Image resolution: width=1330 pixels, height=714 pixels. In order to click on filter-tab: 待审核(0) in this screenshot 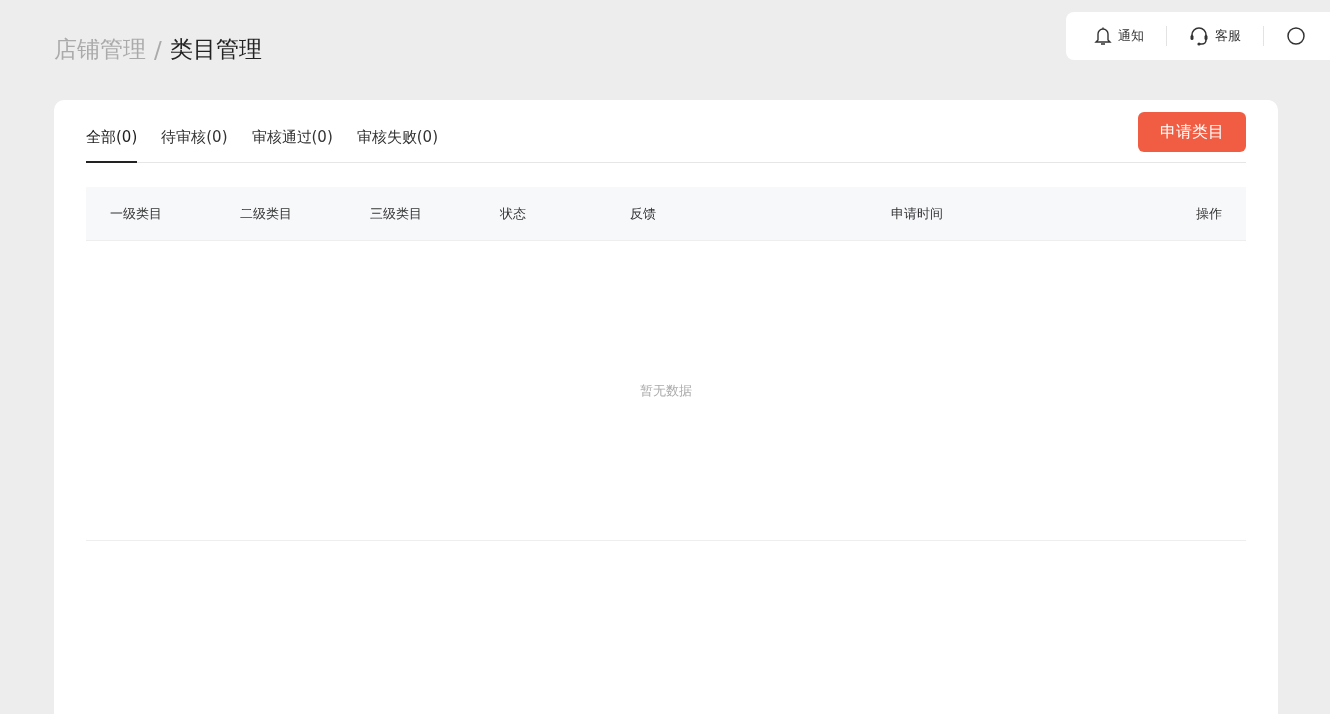, I will do `click(194, 145)`.